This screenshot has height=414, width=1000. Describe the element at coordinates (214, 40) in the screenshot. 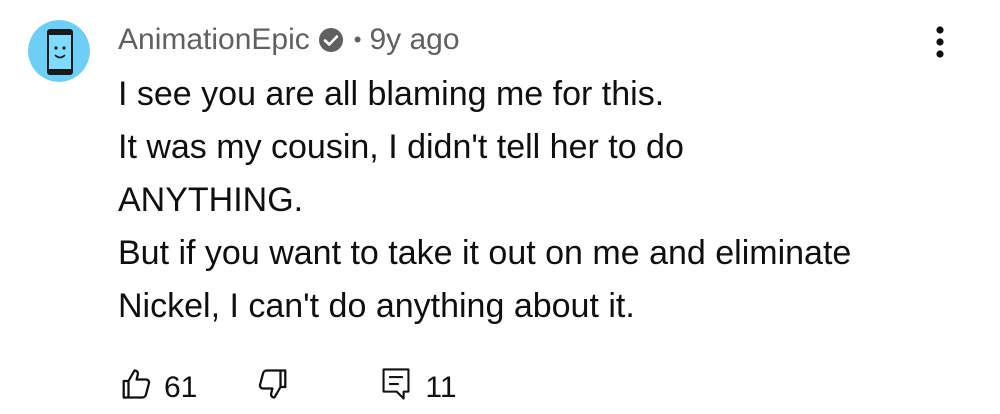

I see `author-name: AnimationEpic` at that location.